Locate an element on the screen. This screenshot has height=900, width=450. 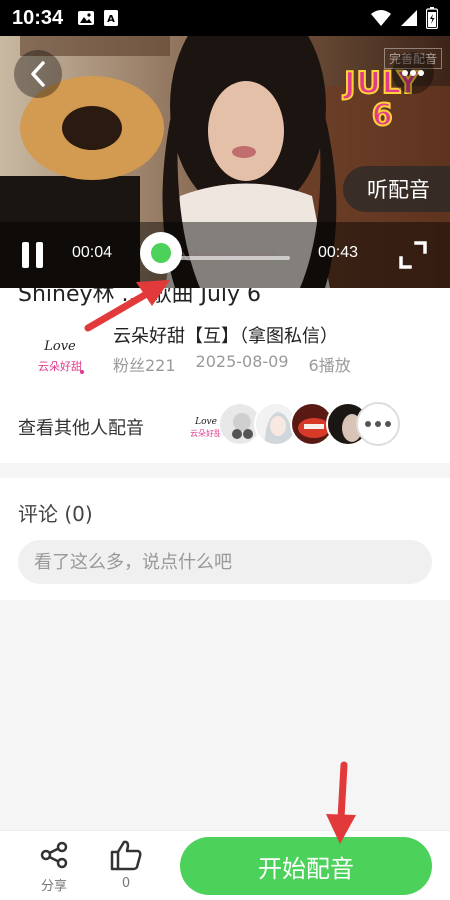
signal-icon is located at coordinates (409, 18).